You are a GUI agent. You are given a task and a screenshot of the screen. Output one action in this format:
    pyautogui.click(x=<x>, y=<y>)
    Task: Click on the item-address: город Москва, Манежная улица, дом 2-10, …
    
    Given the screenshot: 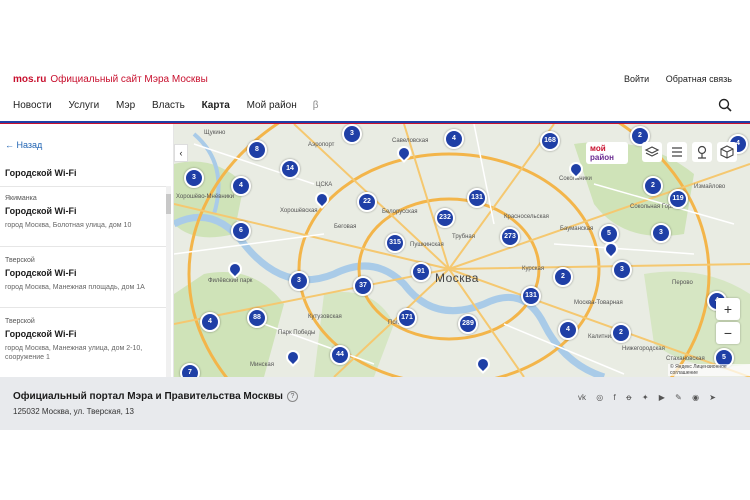 What is the action you would take?
    pyautogui.click(x=74, y=353)
    